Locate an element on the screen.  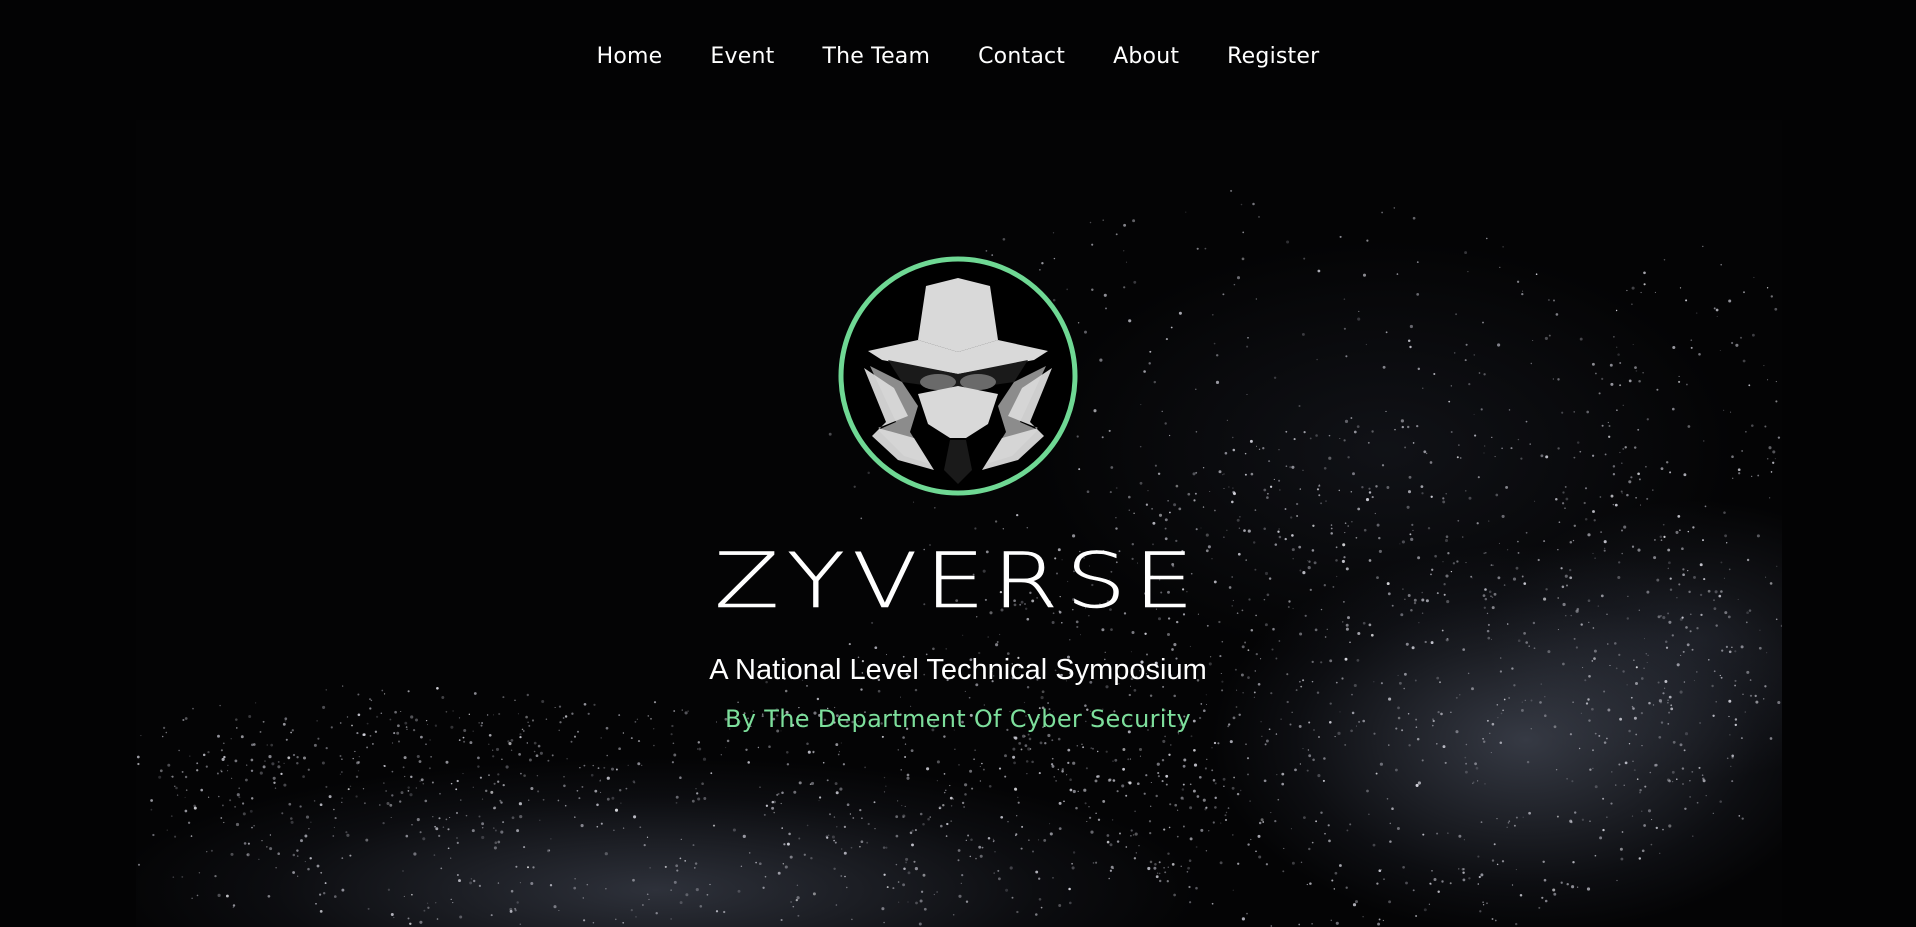
hero-subtitle: A National Level Technical Symposium is located at coordinates (958, 670).